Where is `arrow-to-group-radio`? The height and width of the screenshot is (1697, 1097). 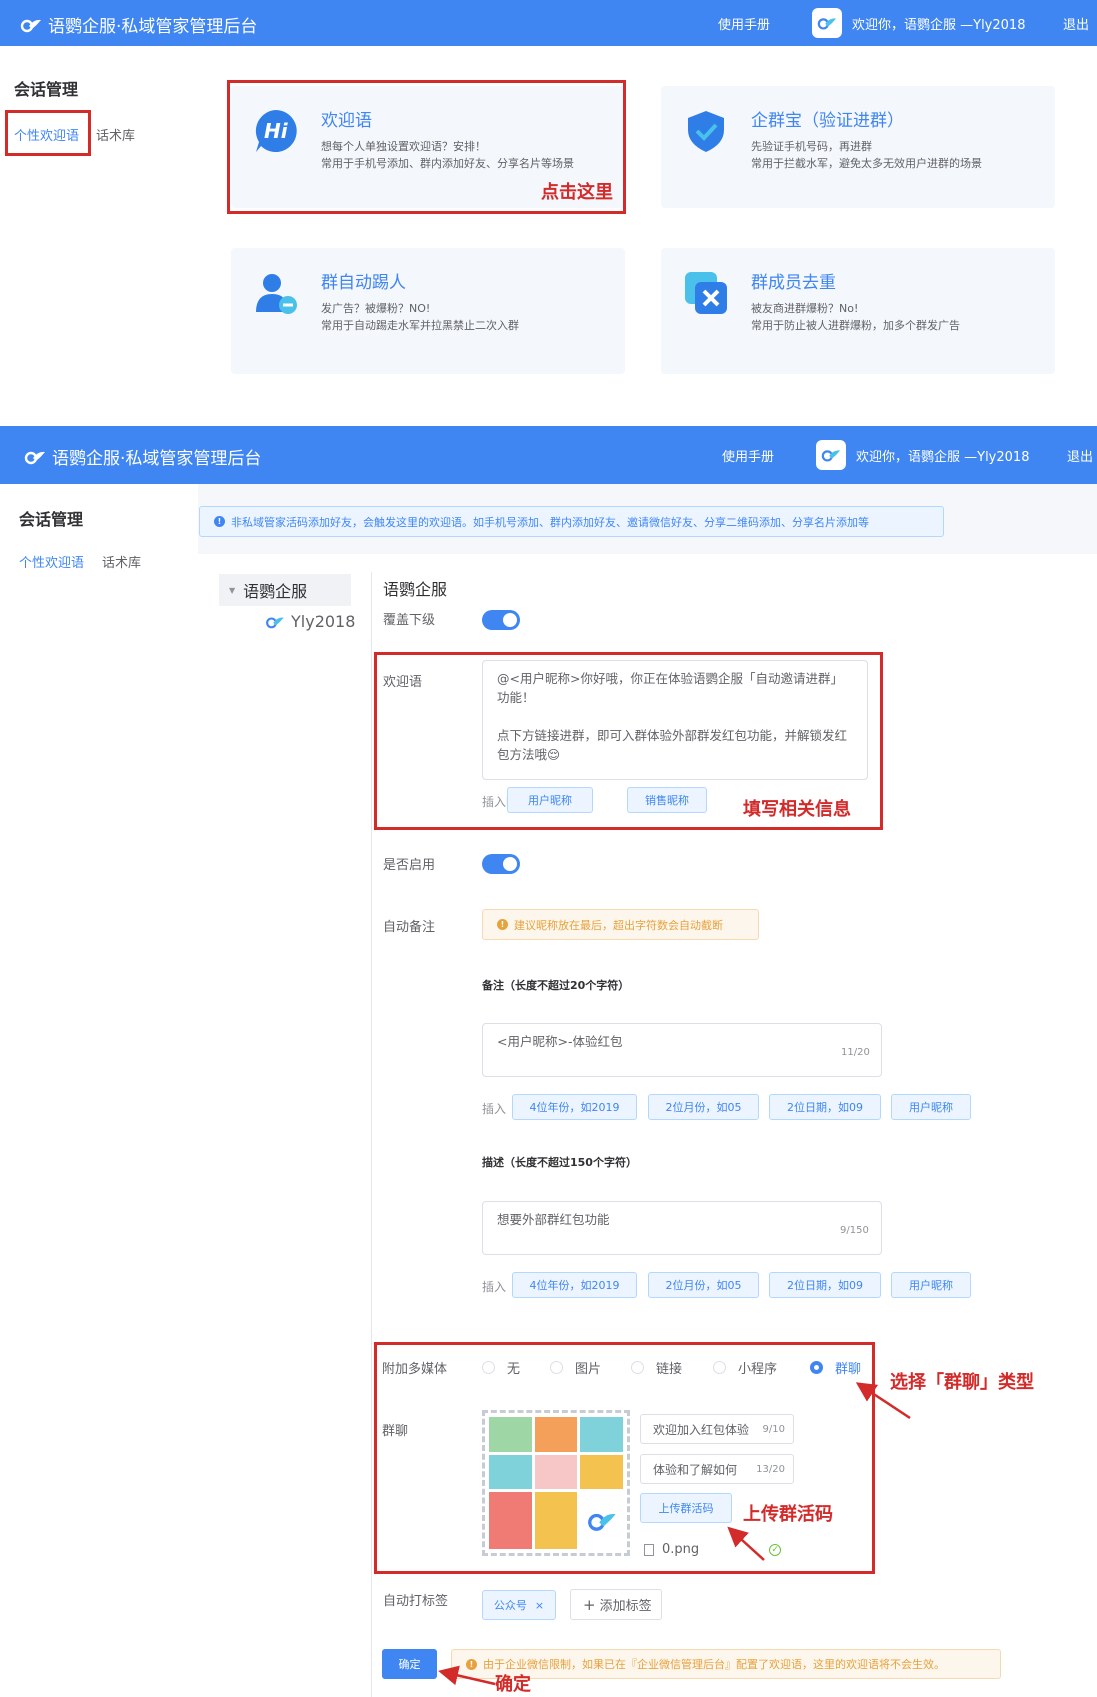 arrow-to-group-radio is located at coordinates (883, 1401).